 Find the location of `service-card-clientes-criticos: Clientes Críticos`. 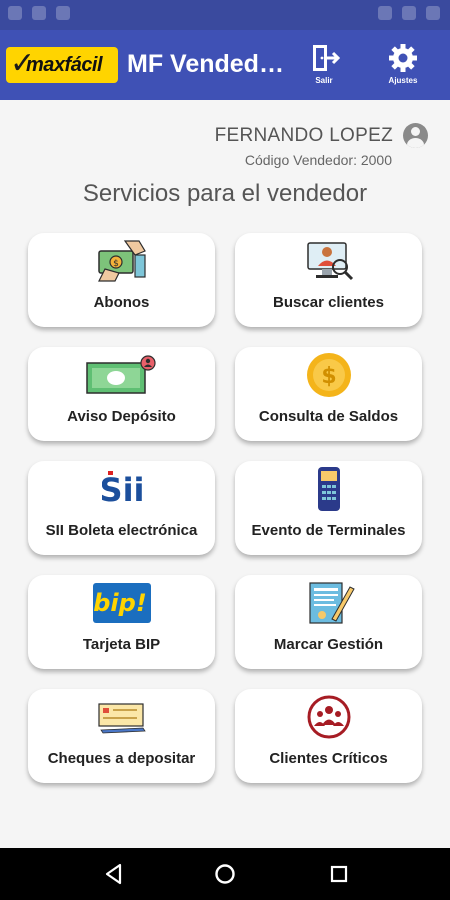

service-card-clientes-criticos: Clientes Críticos is located at coordinates (328, 736).